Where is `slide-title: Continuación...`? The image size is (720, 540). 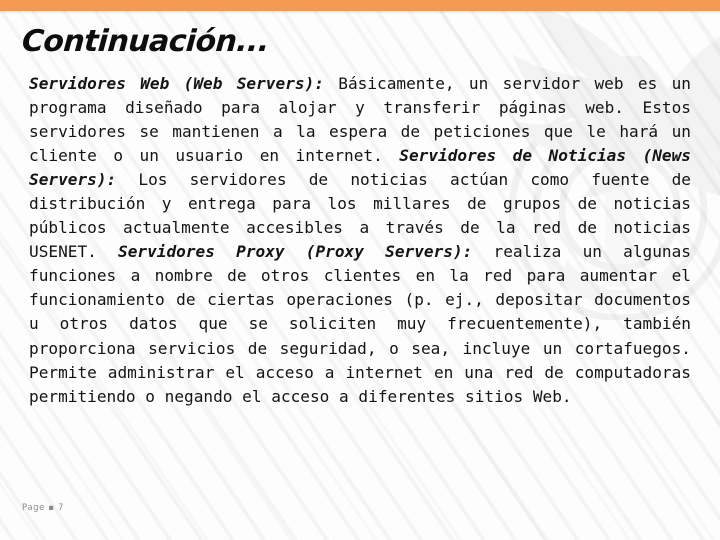 slide-title: Continuación... is located at coordinates (145, 41).